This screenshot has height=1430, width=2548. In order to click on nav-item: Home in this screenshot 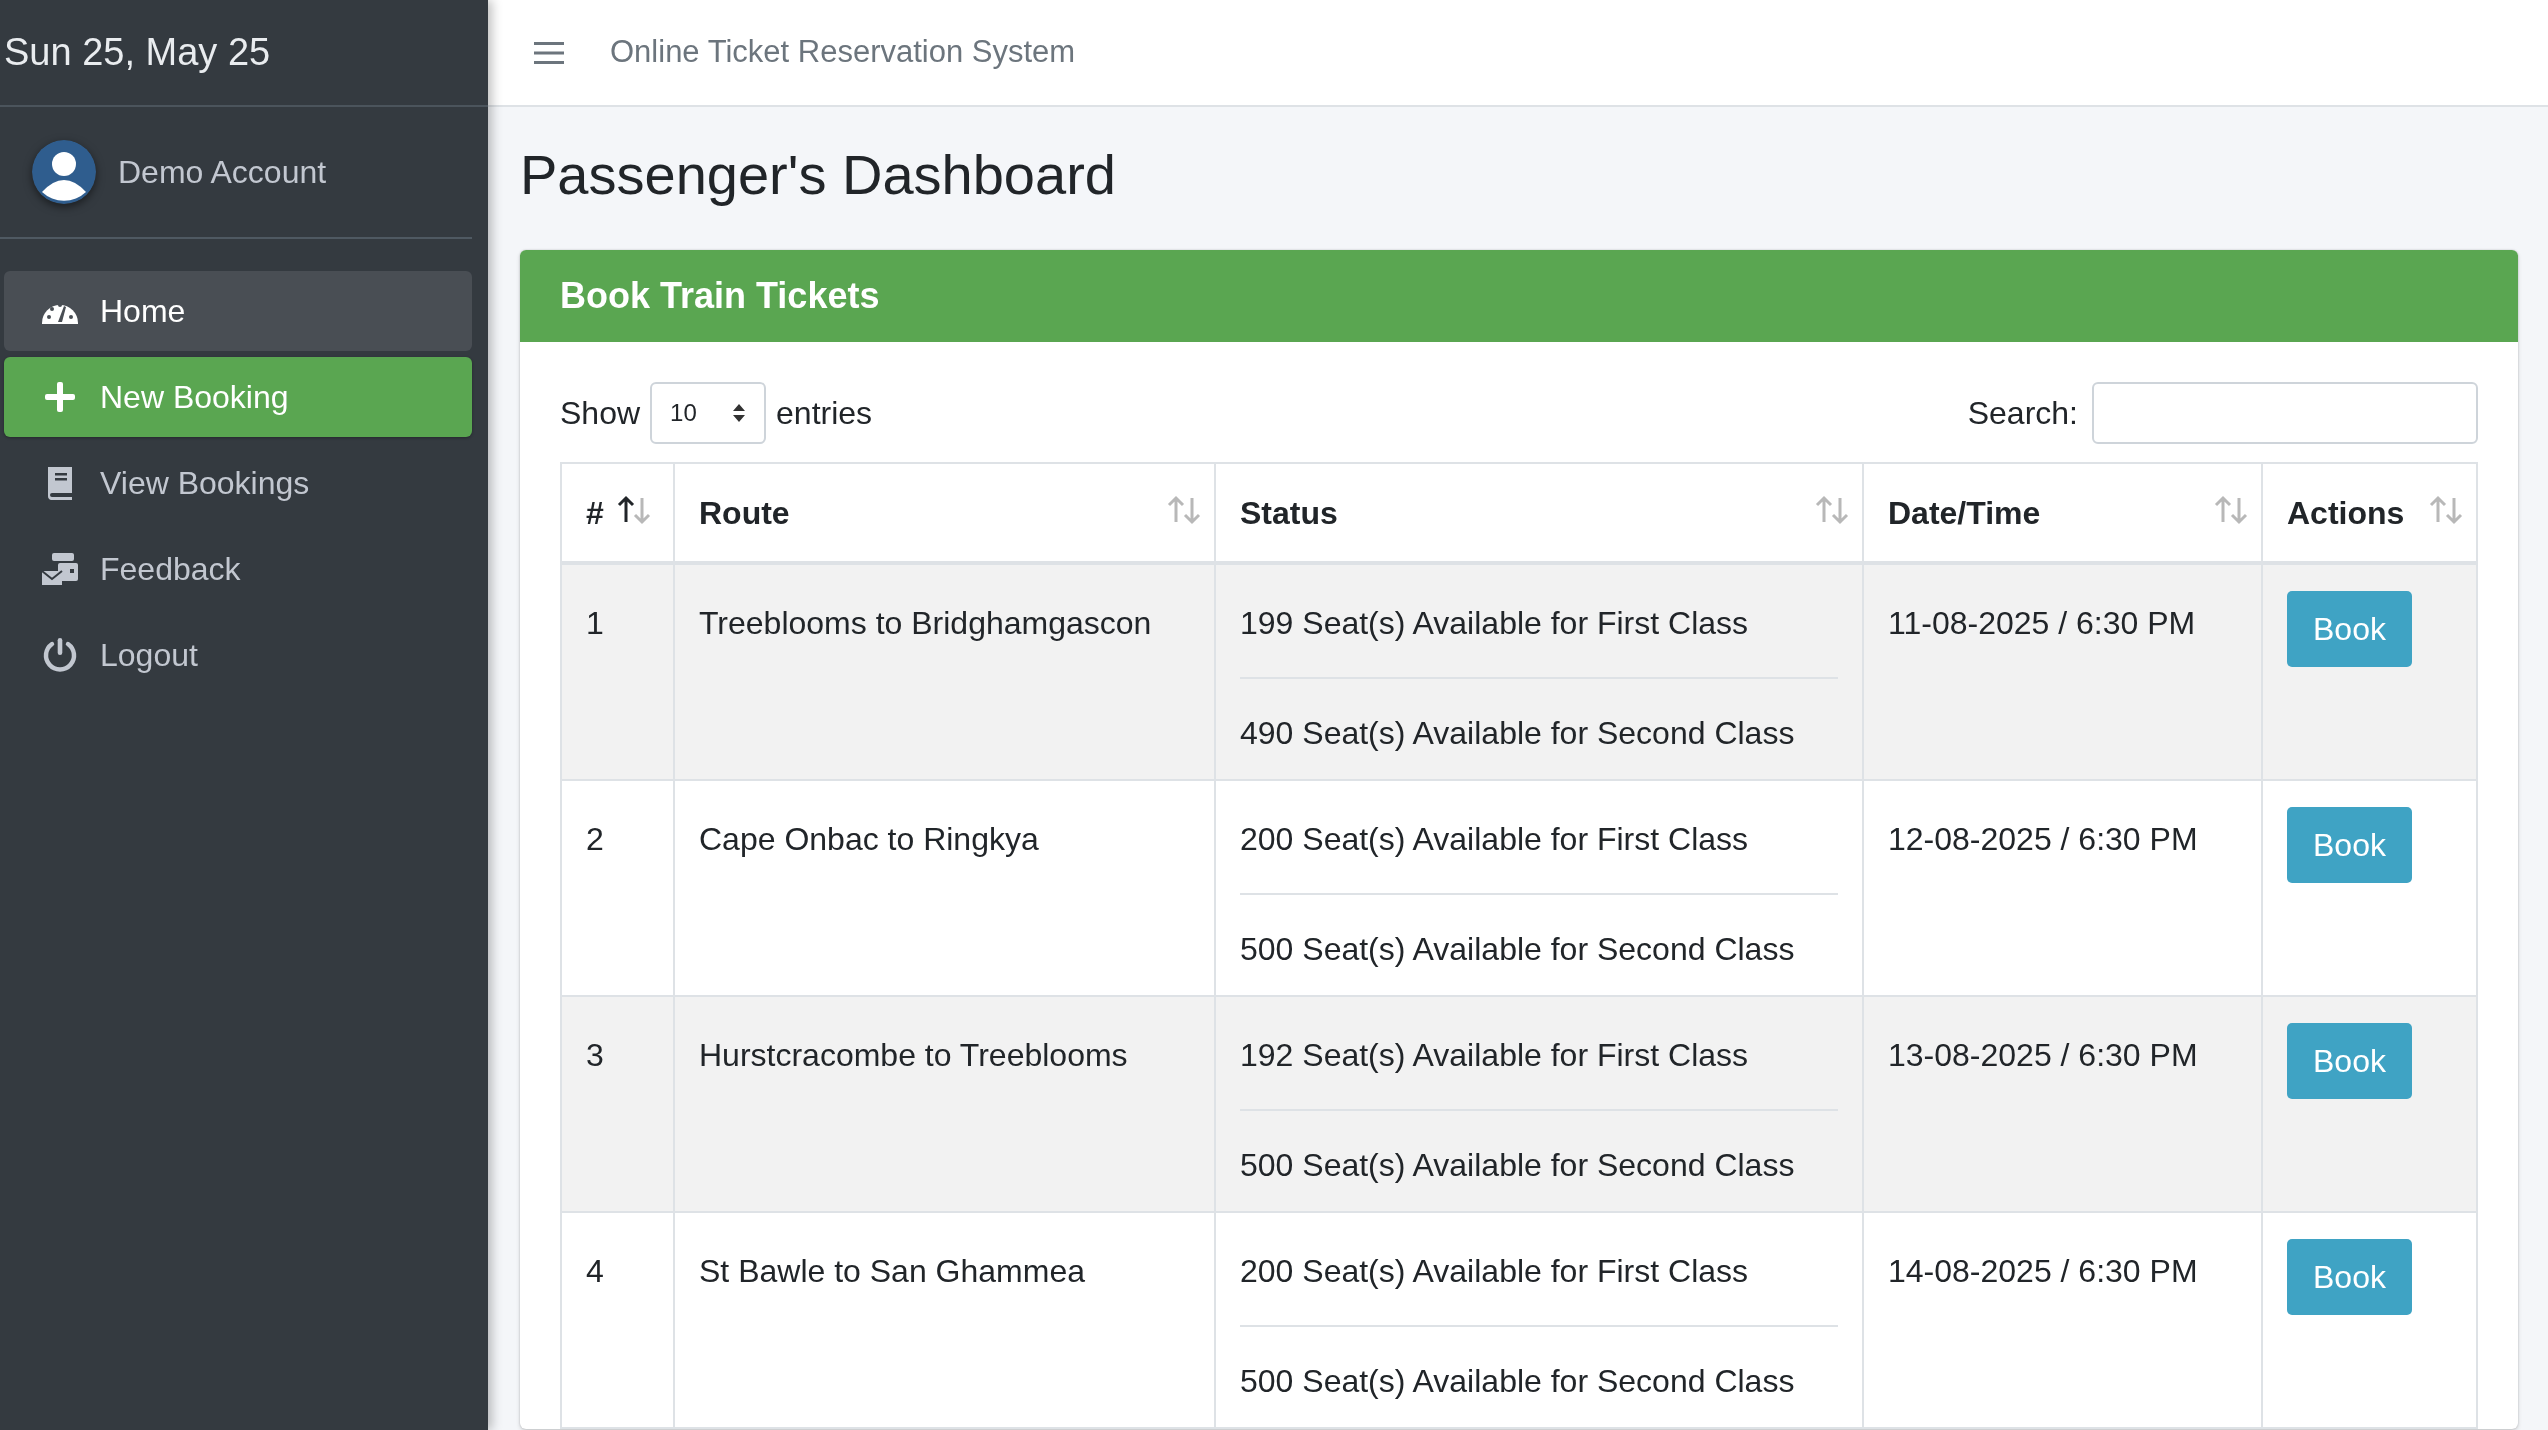, I will do `click(238, 311)`.